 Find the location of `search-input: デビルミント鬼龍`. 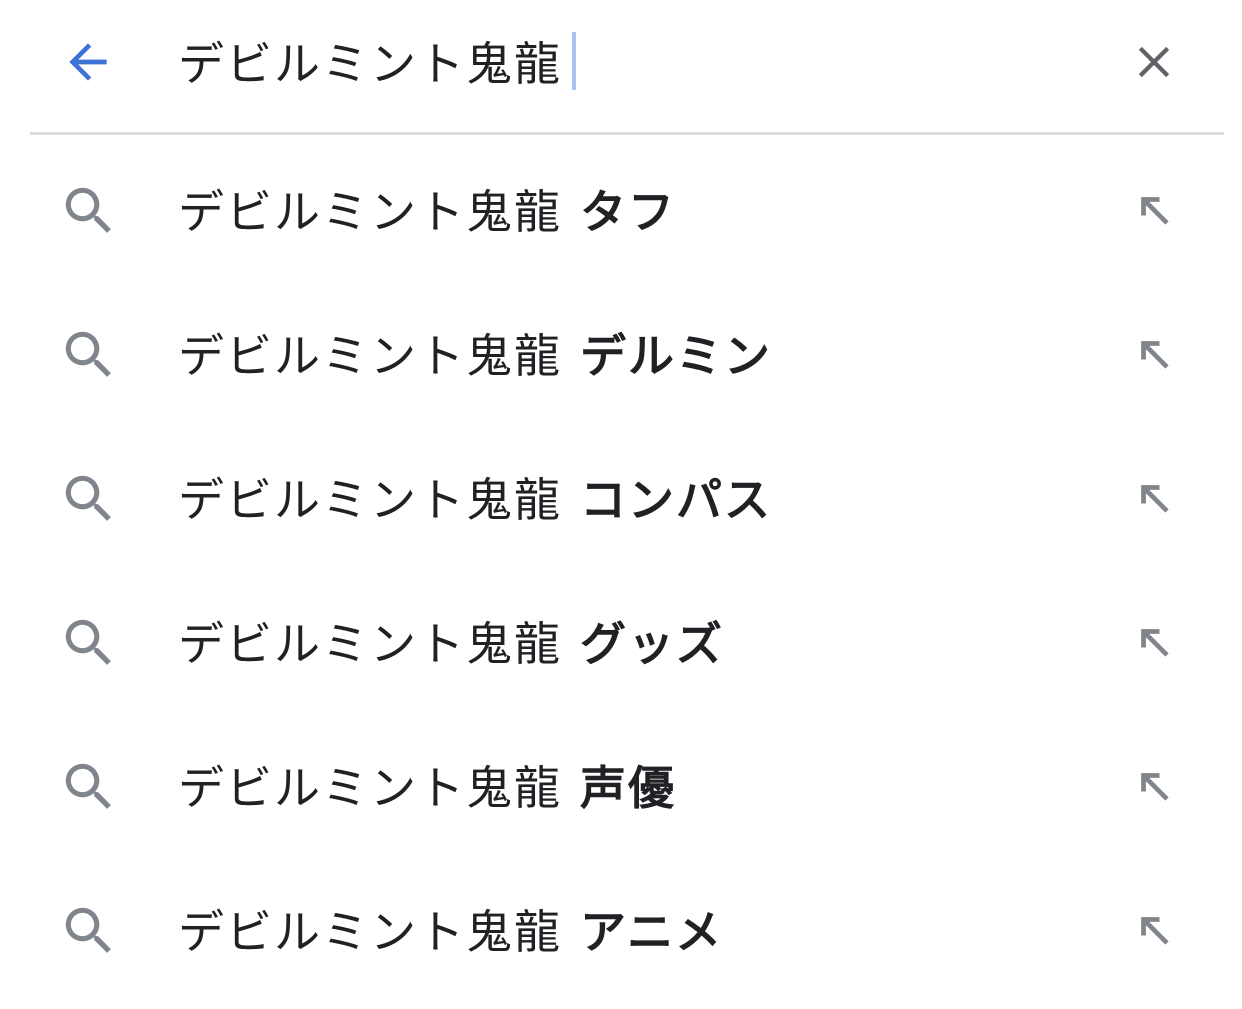

search-input: デビルミント鬼龍 is located at coordinates (377, 61).